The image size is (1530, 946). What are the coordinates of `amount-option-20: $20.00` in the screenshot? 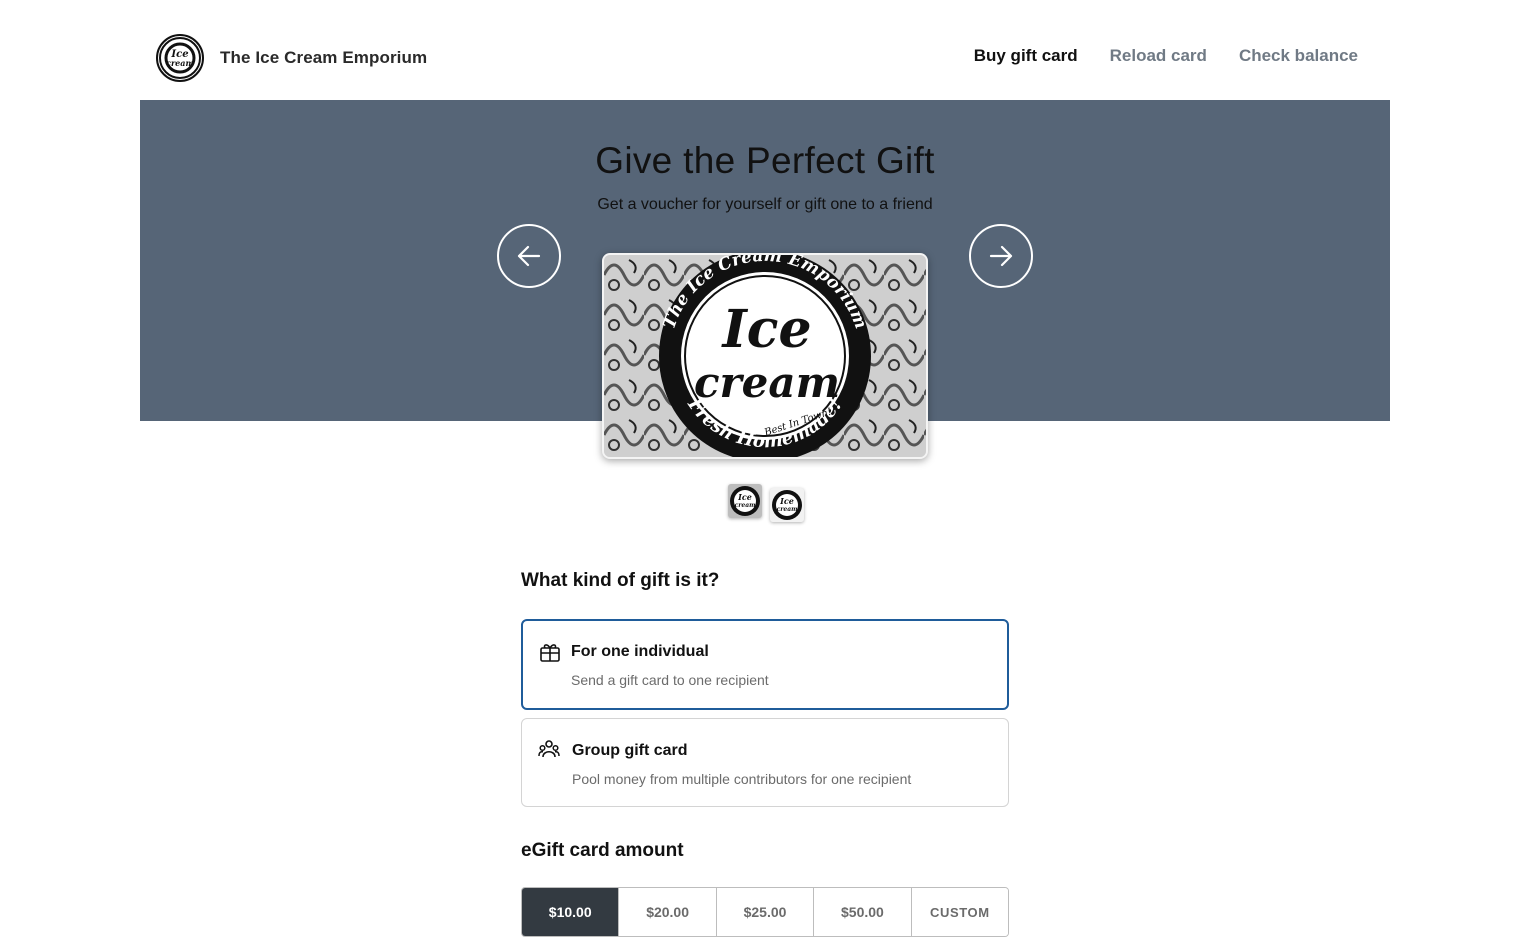 It's located at (668, 912).